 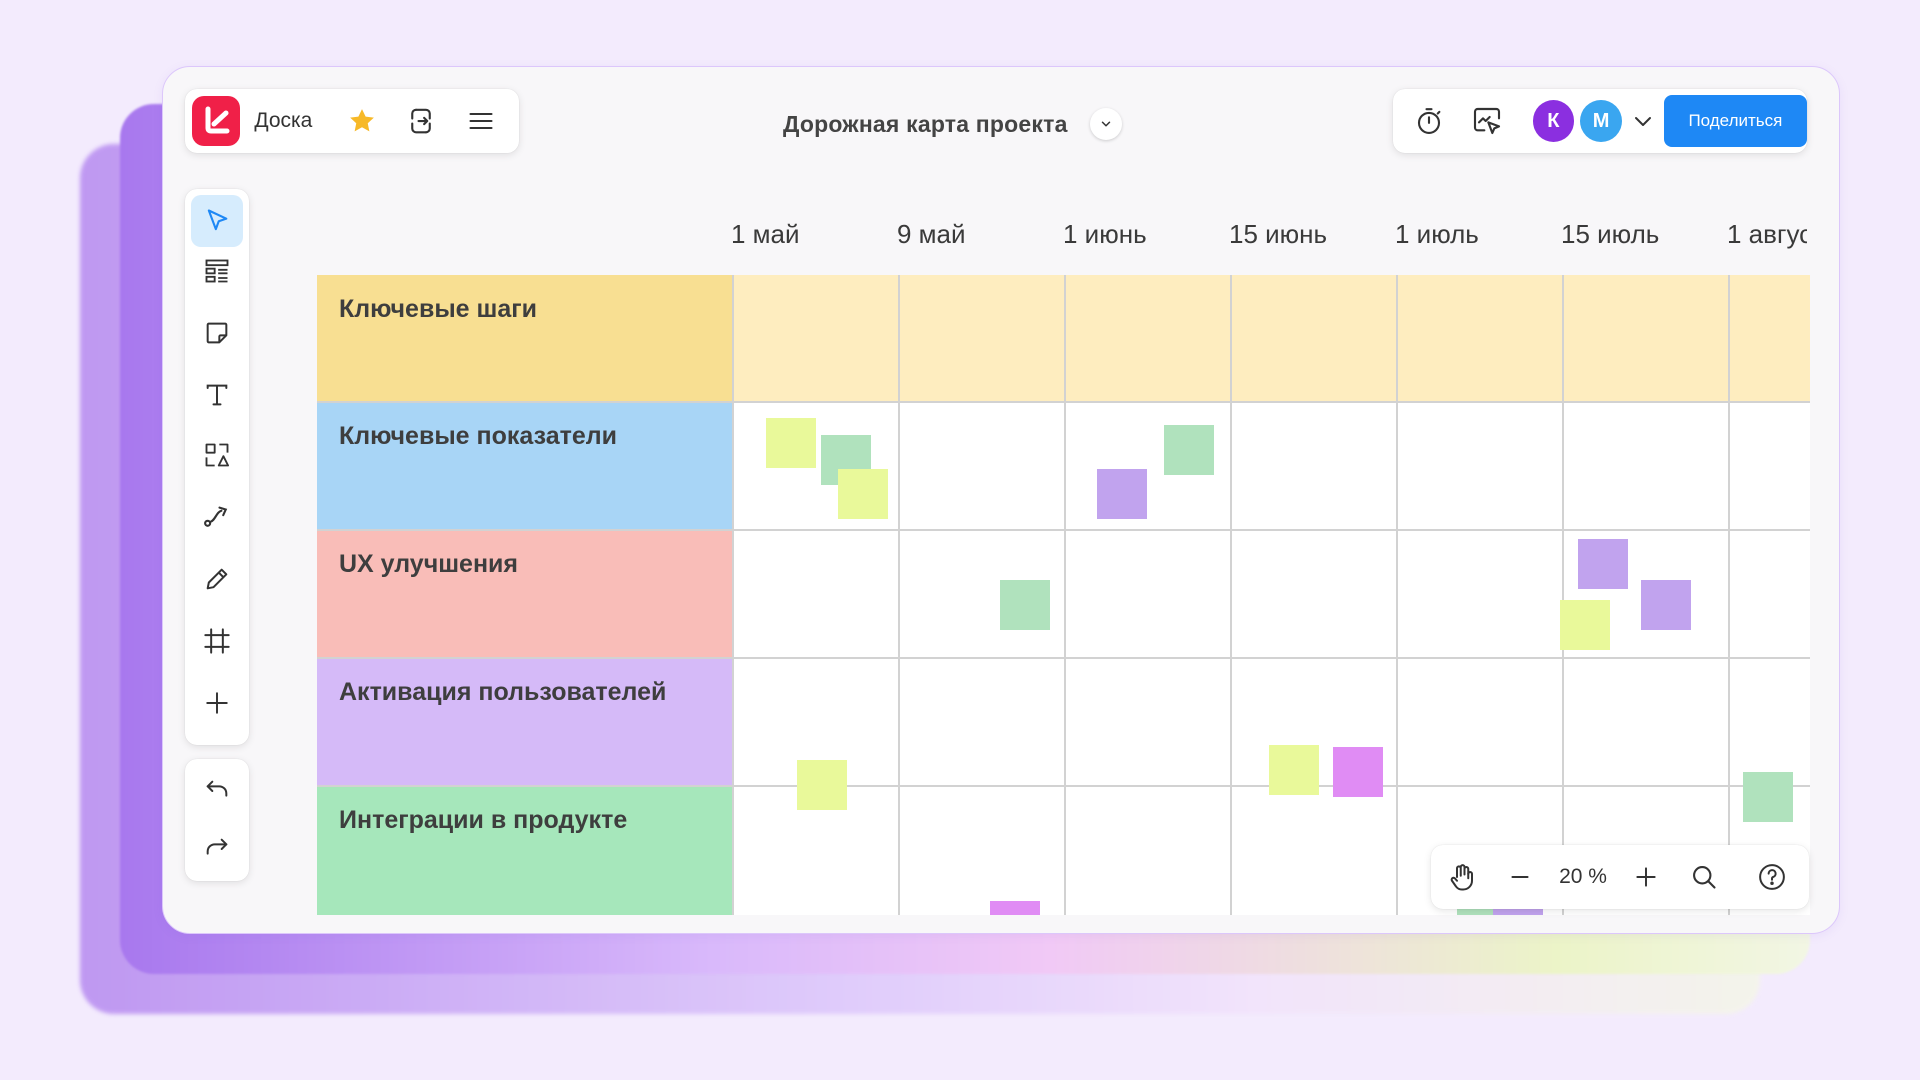 I want to click on timeline-date: 1 июль, so click(x=1437, y=234).